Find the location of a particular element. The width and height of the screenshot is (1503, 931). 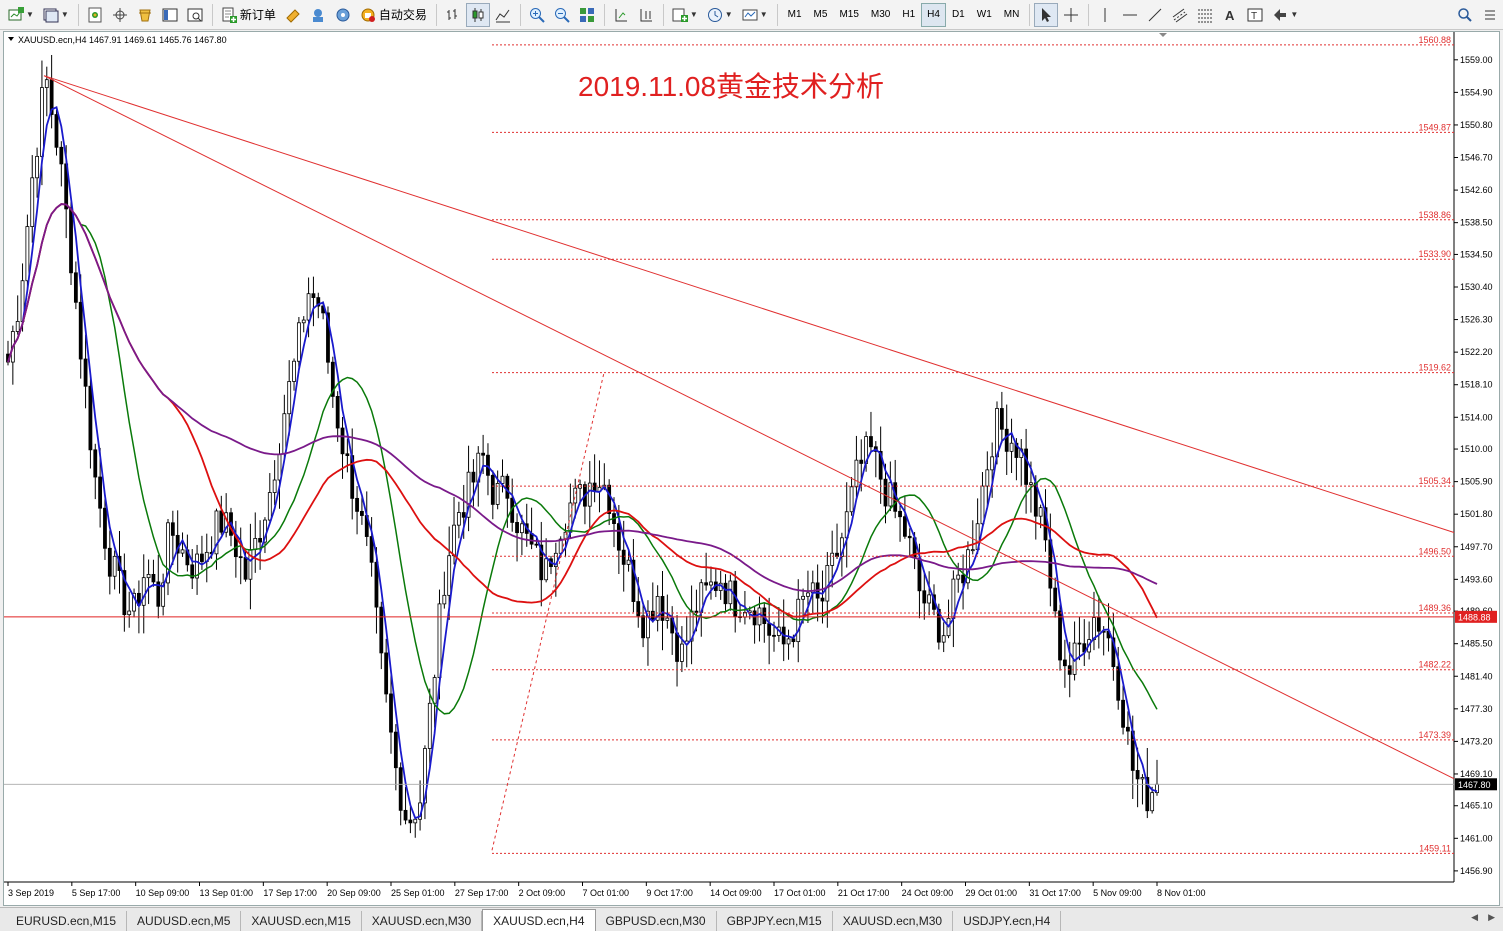

terminal-button is located at coordinates (170, 15).